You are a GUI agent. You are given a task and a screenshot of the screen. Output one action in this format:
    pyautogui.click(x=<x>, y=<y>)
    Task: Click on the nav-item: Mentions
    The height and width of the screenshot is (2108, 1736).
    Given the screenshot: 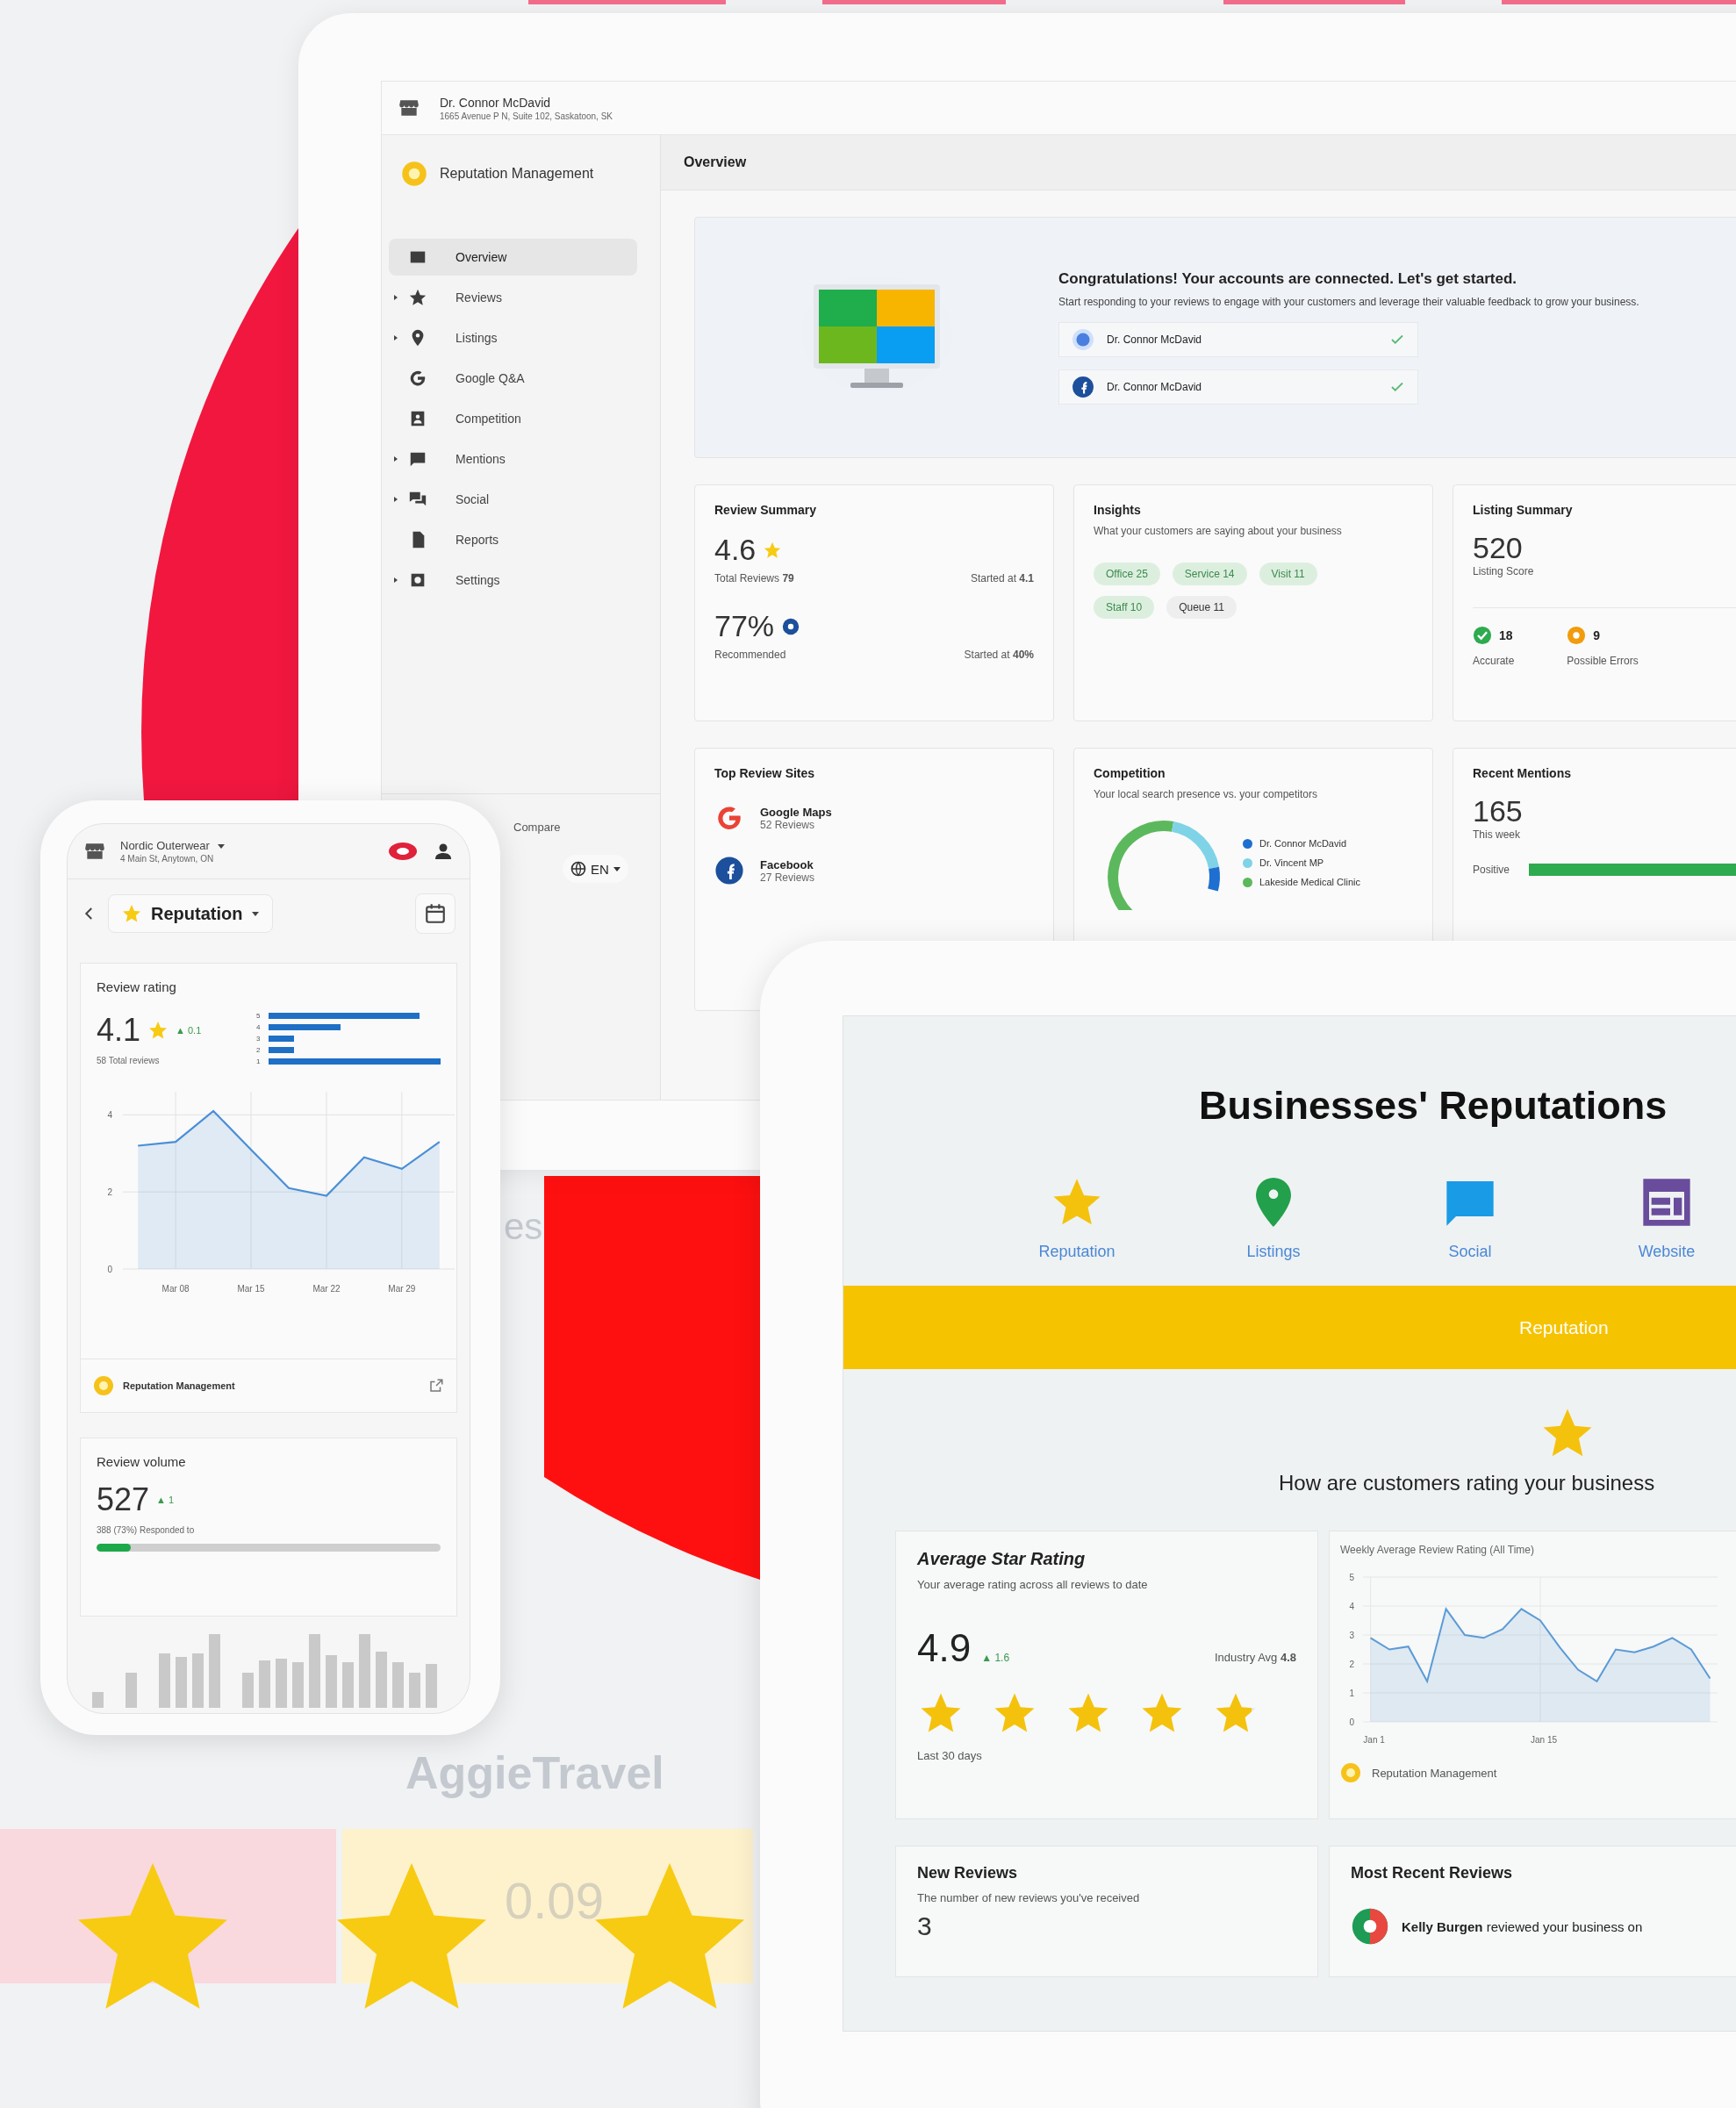 What is the action you would take?
    pyautogui.click(x=513, y=459)
    